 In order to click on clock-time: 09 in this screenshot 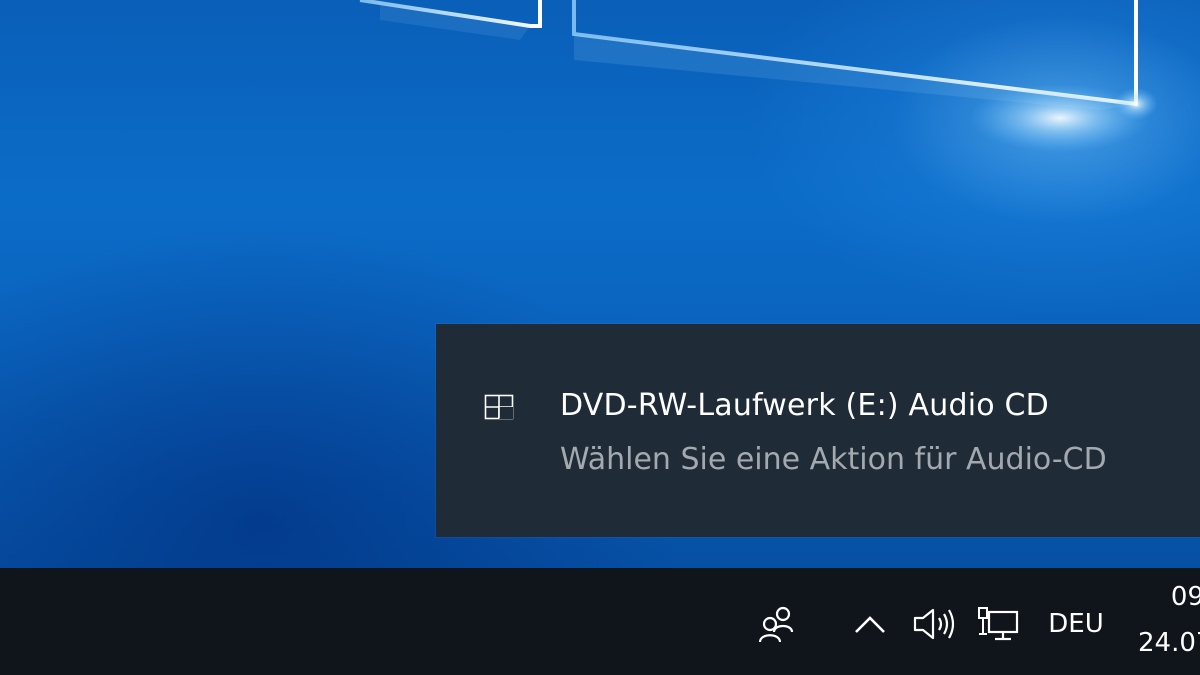, I will do `click(1185, 597)`.